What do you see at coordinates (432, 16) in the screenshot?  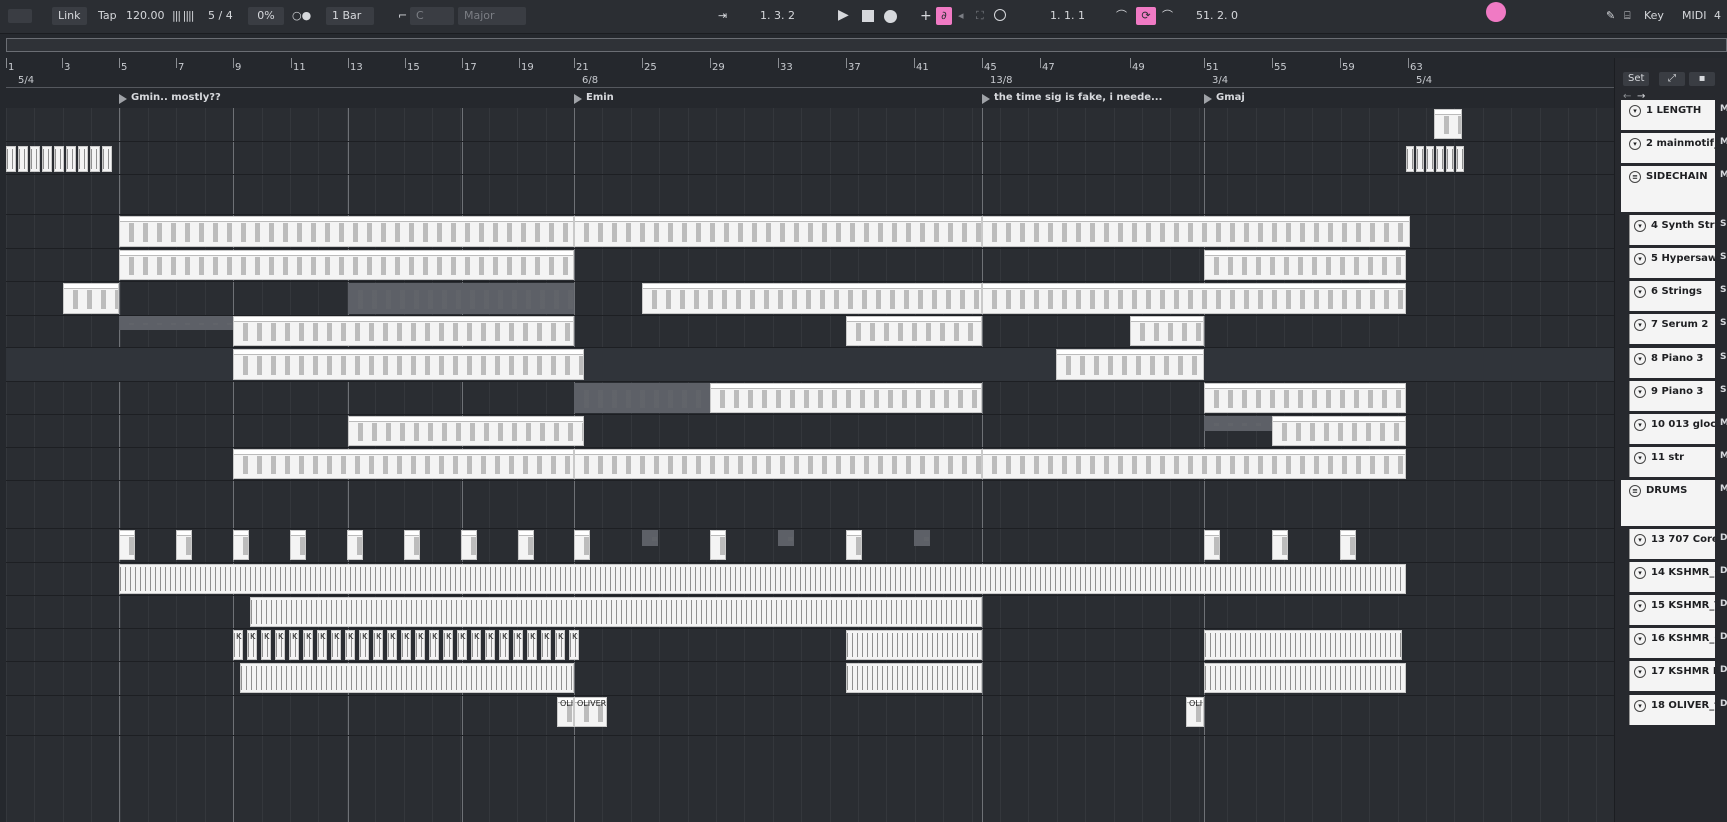 I see `key-dropdown: C` at bounding box center [432, 16].